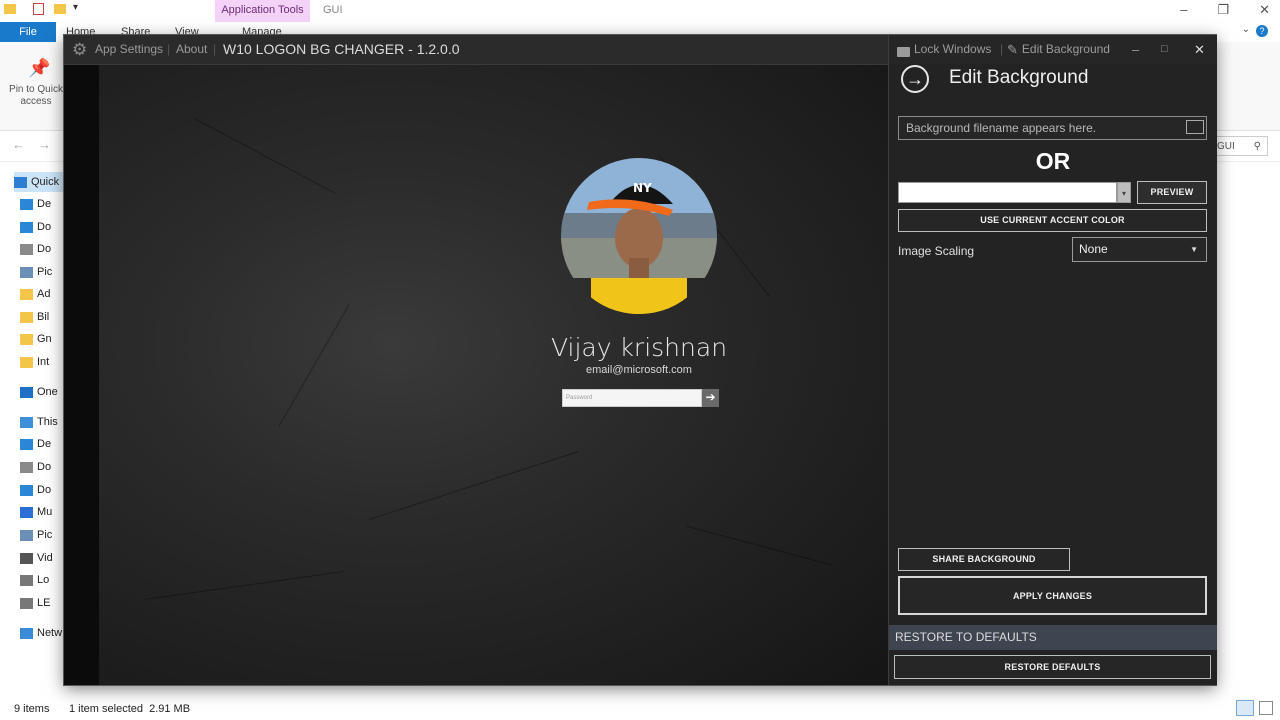 This screenshot has width=1280, height=720. I want to click on back-icon: ←, so click(18, 144).